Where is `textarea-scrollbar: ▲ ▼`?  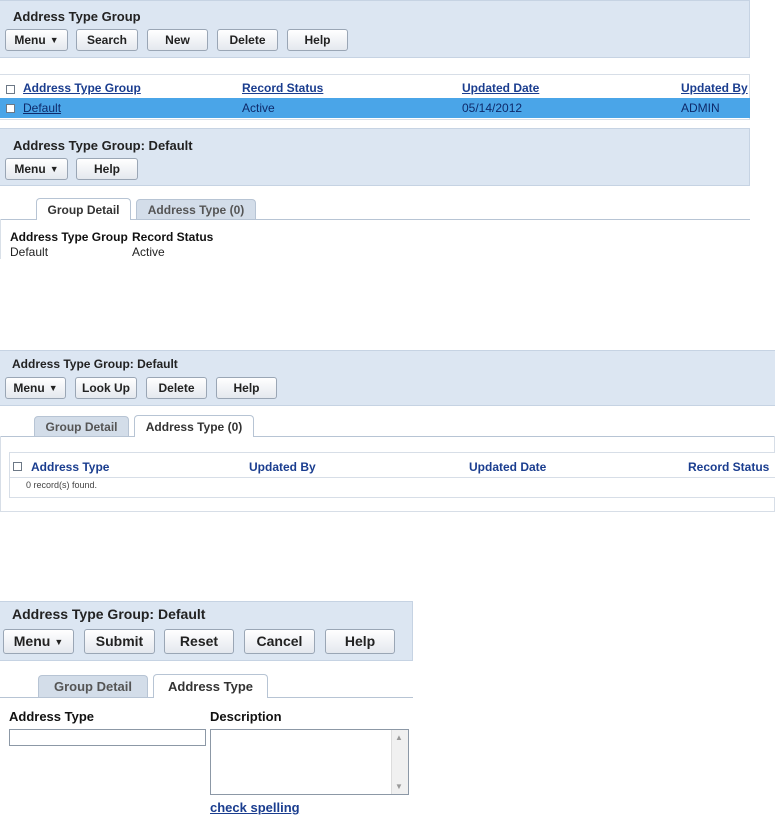
textarea-scrollbar: ▲ ▼ is located at coordinates (399, 762).